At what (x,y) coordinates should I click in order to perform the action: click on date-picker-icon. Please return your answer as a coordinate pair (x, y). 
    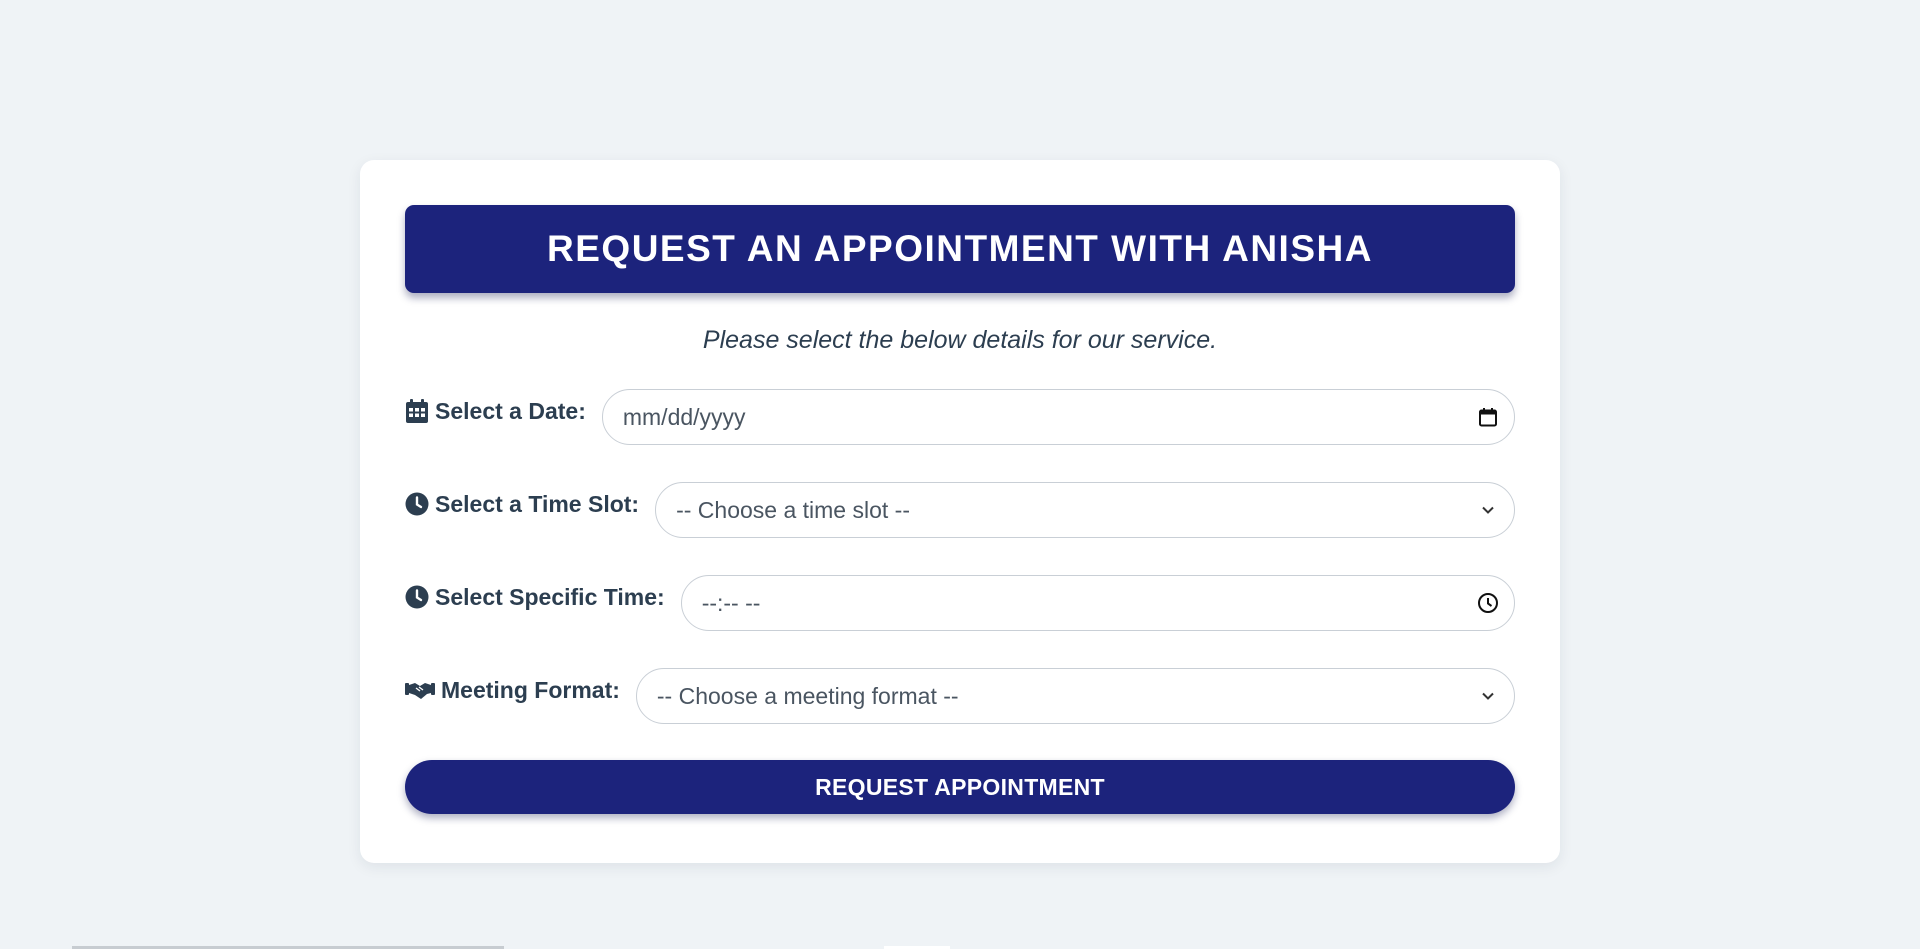
    Looking at the image, I should click on (1488, 417).